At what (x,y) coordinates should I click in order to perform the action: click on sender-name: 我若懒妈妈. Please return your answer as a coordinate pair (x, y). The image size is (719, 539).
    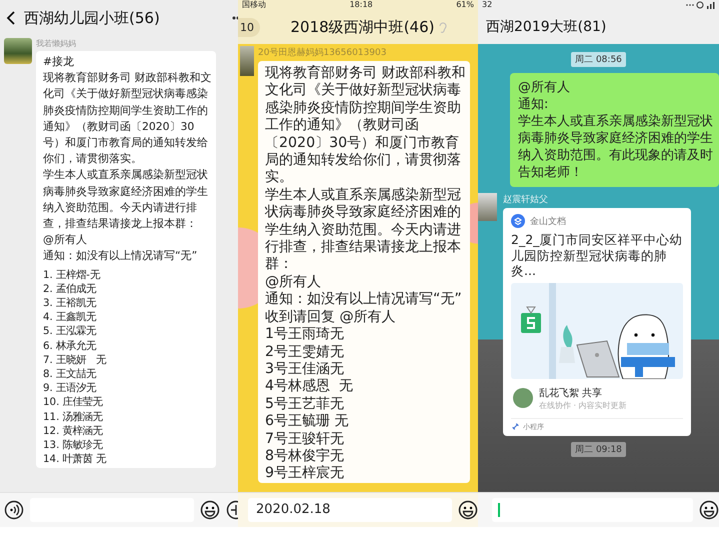
    Looking at the image, I should click on (56, 43).